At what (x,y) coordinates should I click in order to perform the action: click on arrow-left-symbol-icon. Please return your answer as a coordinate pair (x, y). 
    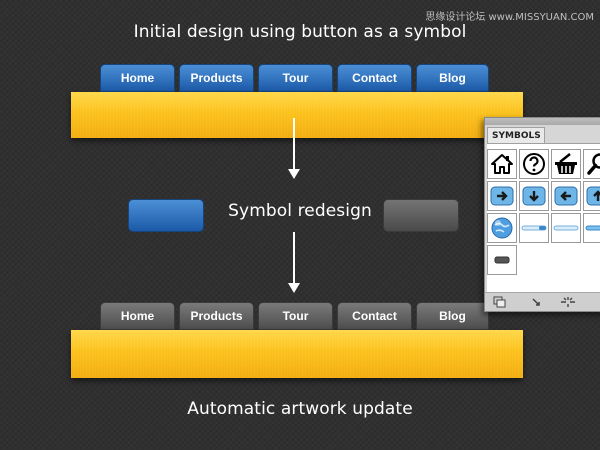
    Looking at the image, I should click on (566, 196).